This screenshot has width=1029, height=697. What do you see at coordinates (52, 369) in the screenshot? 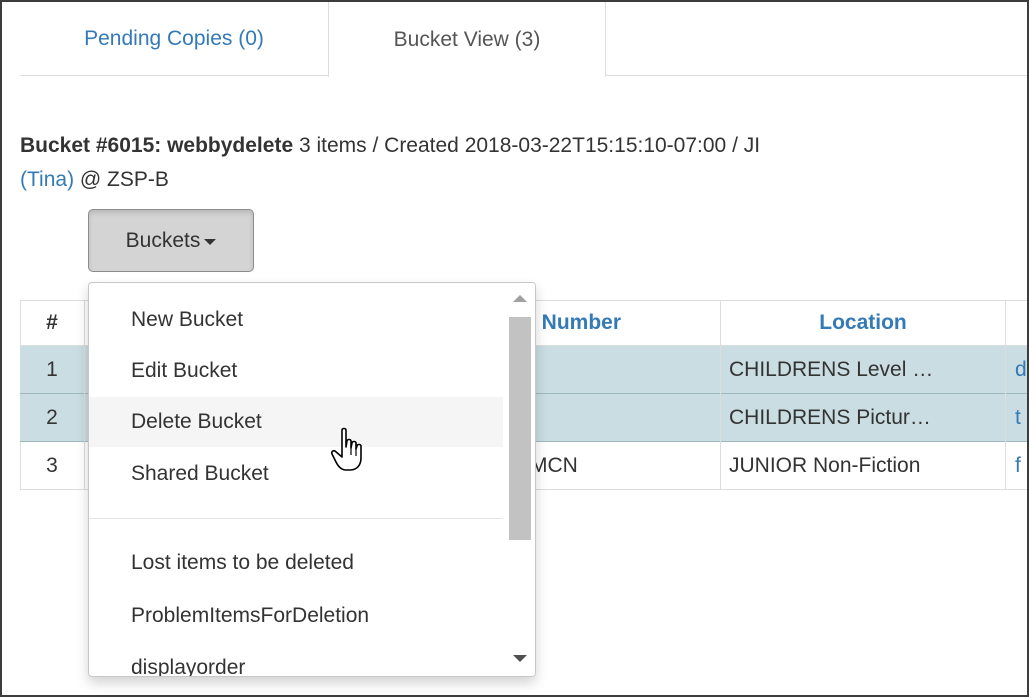
I see `row-number: 1` at bounding box center [52, 369].